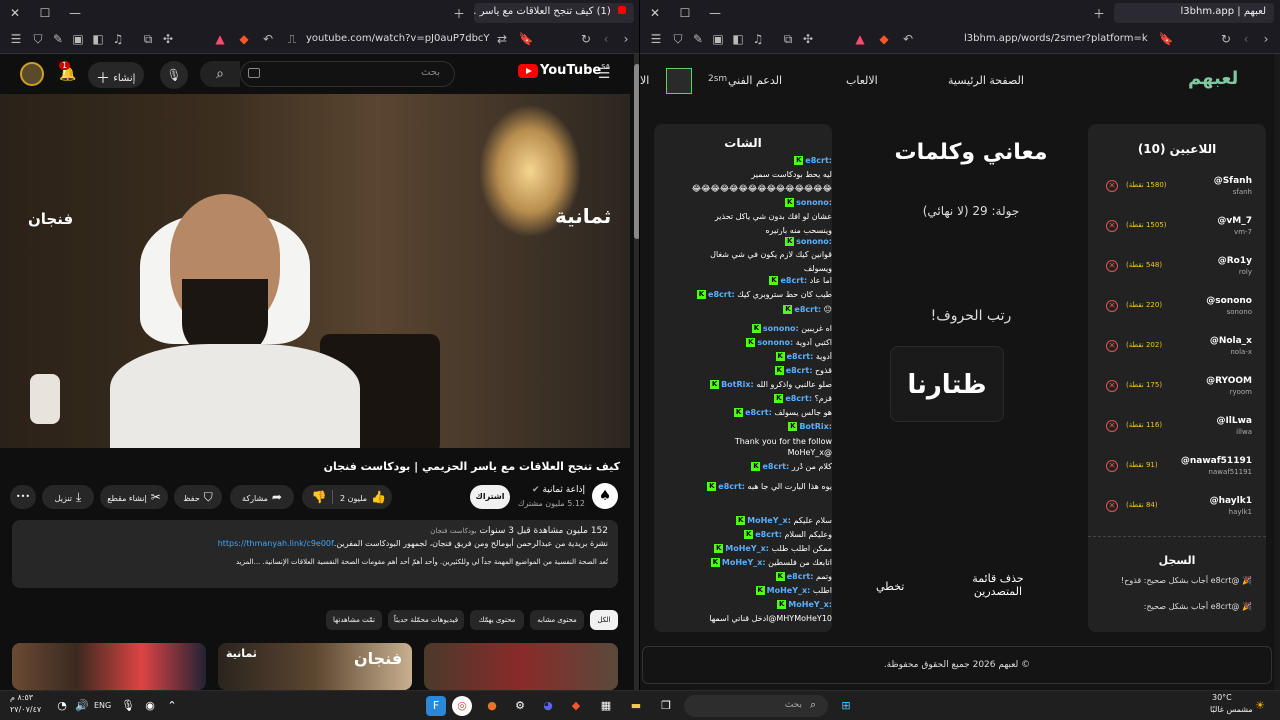 This screenshot has height=720, width=1280. What do you see at coordinates (102, 705) in the screenshot?
I see `language-indicator: ENG` at bounding box center [102, 705].